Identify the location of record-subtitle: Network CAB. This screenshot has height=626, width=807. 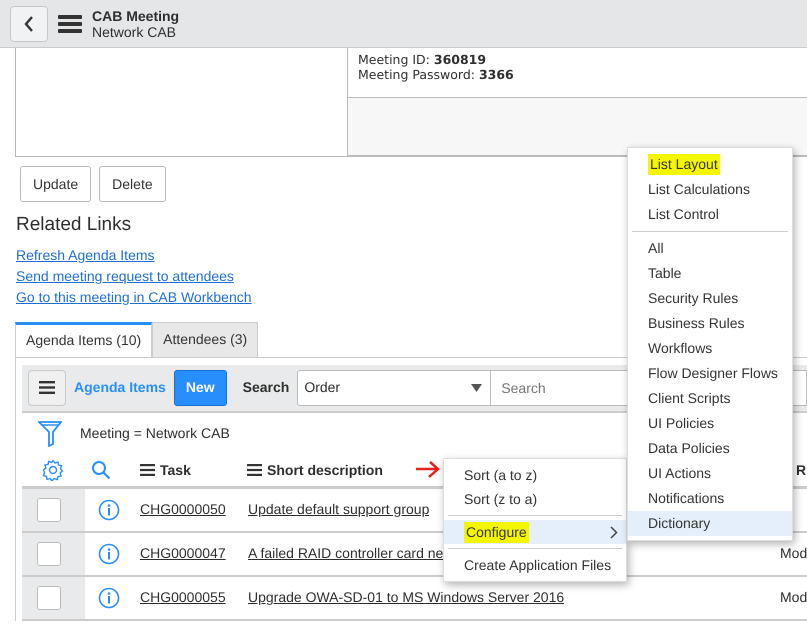
(134, 32).